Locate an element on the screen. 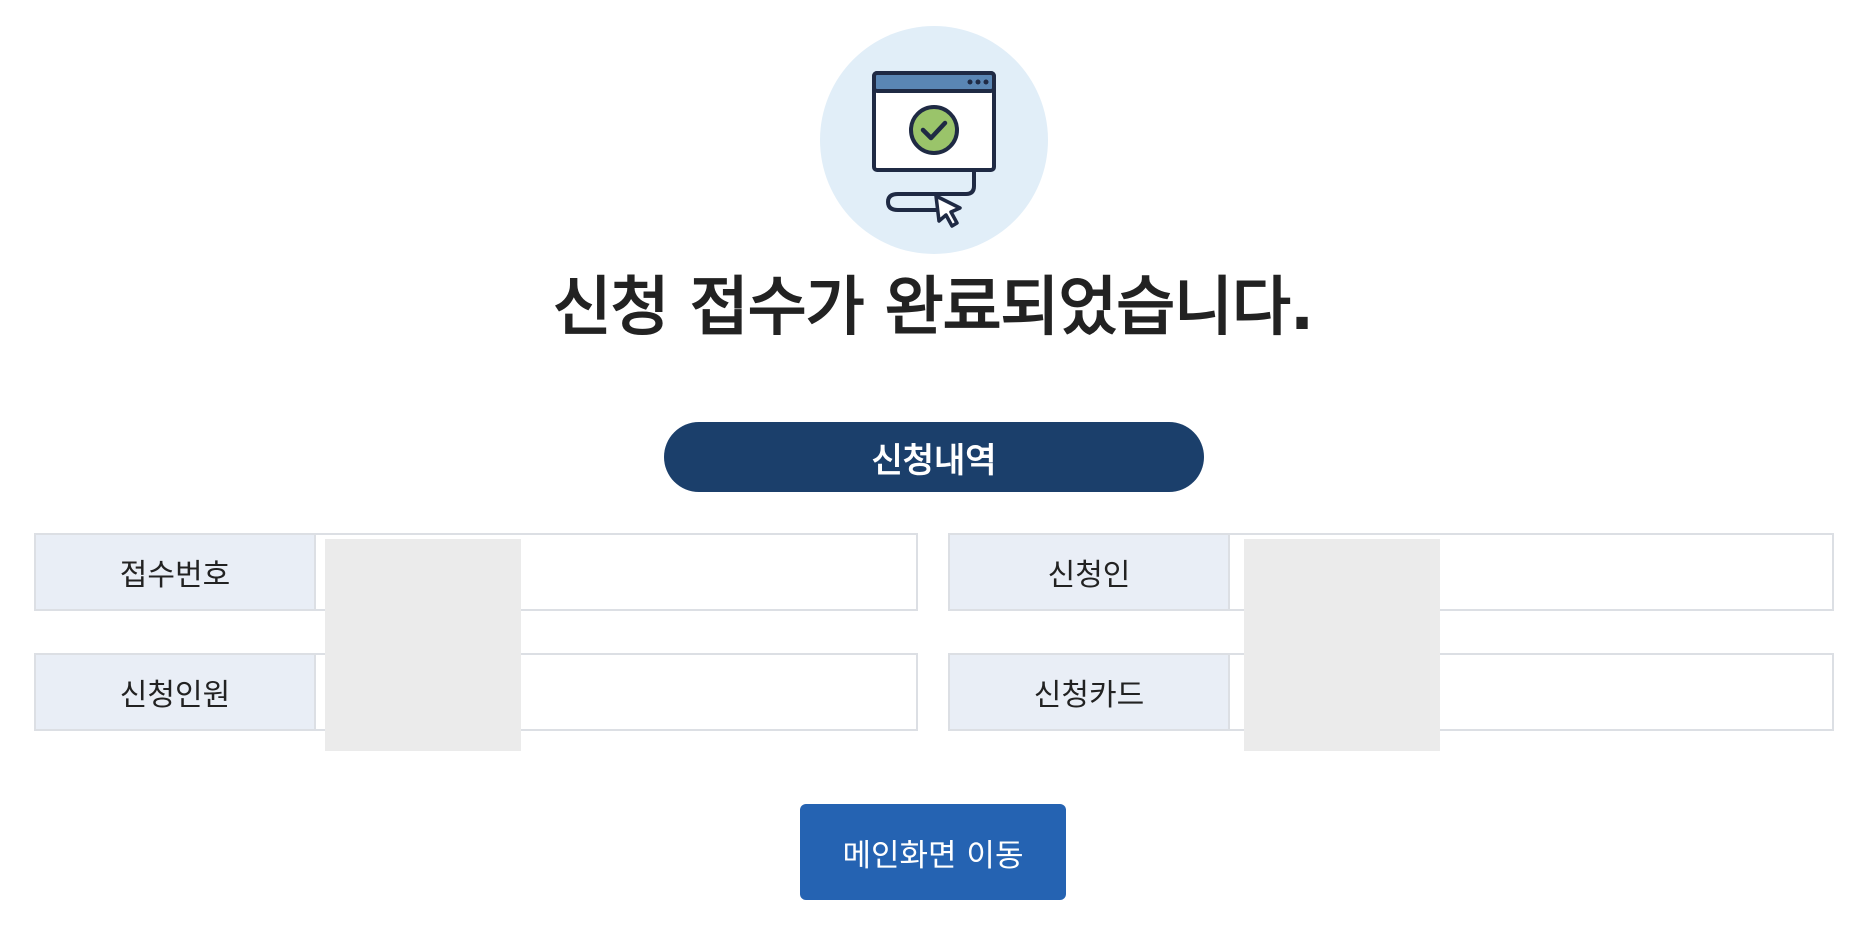 Image resolution: width=1866 pixels, height=926 pixels. go-to-main-button: 메인화면 이동 is located at coordinates (933, 852).